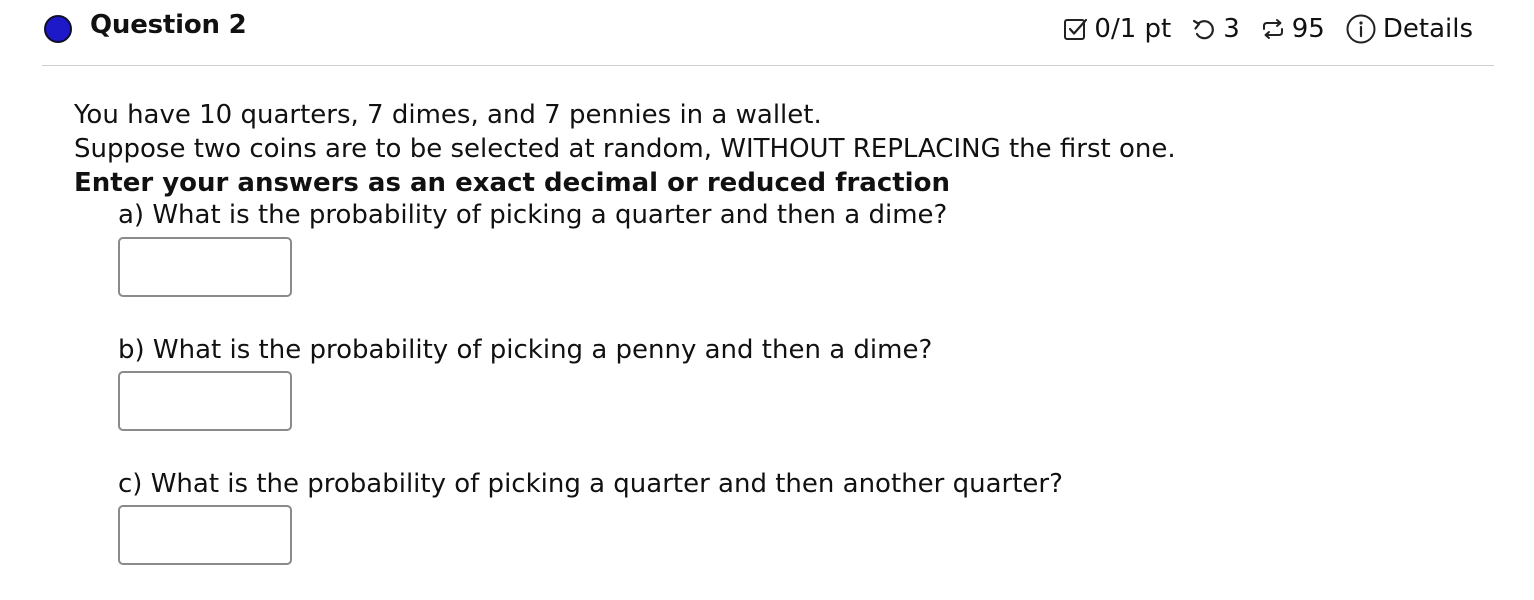  Describe the element at coordinates (1308, 29) in the screenshot. I see `submissions-count: 95` at that location.